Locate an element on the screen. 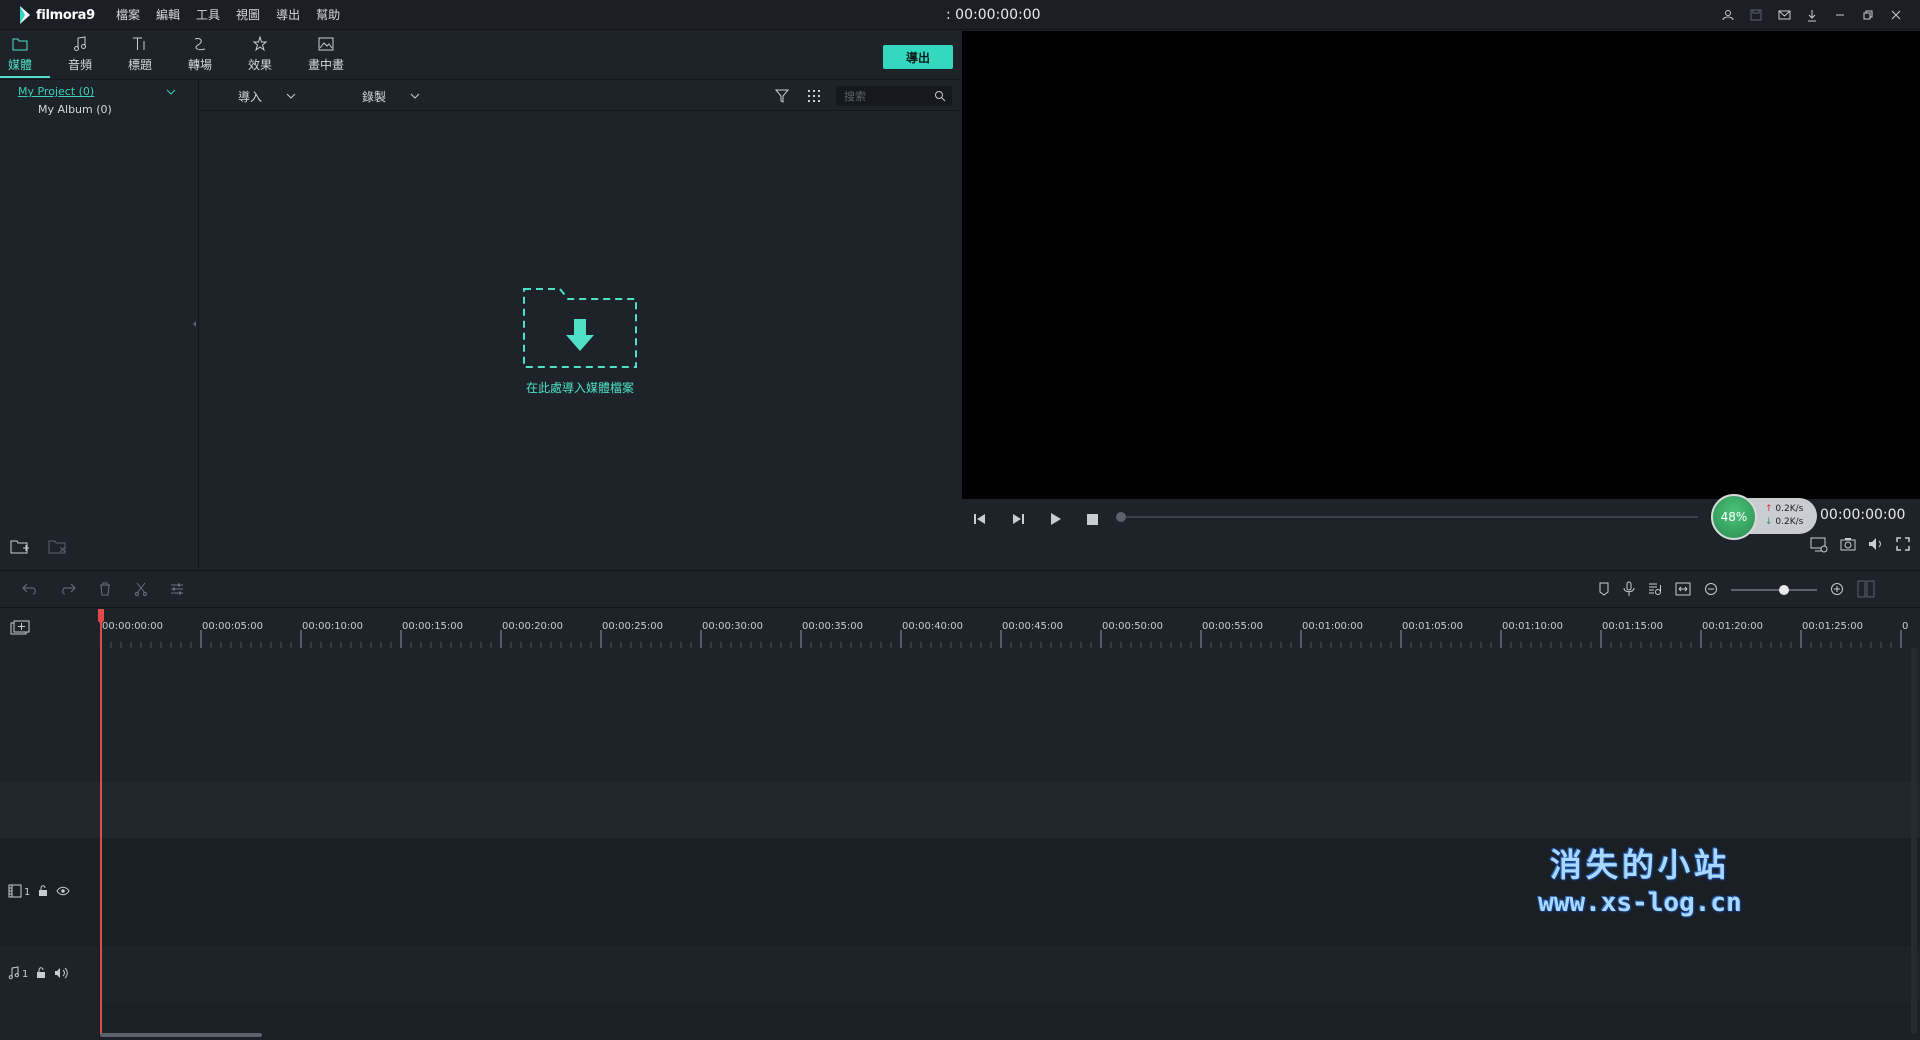 Image resolution: width=1920 pixels, height=1040 pixels. redo-icon is located at coordinates (68, 590).